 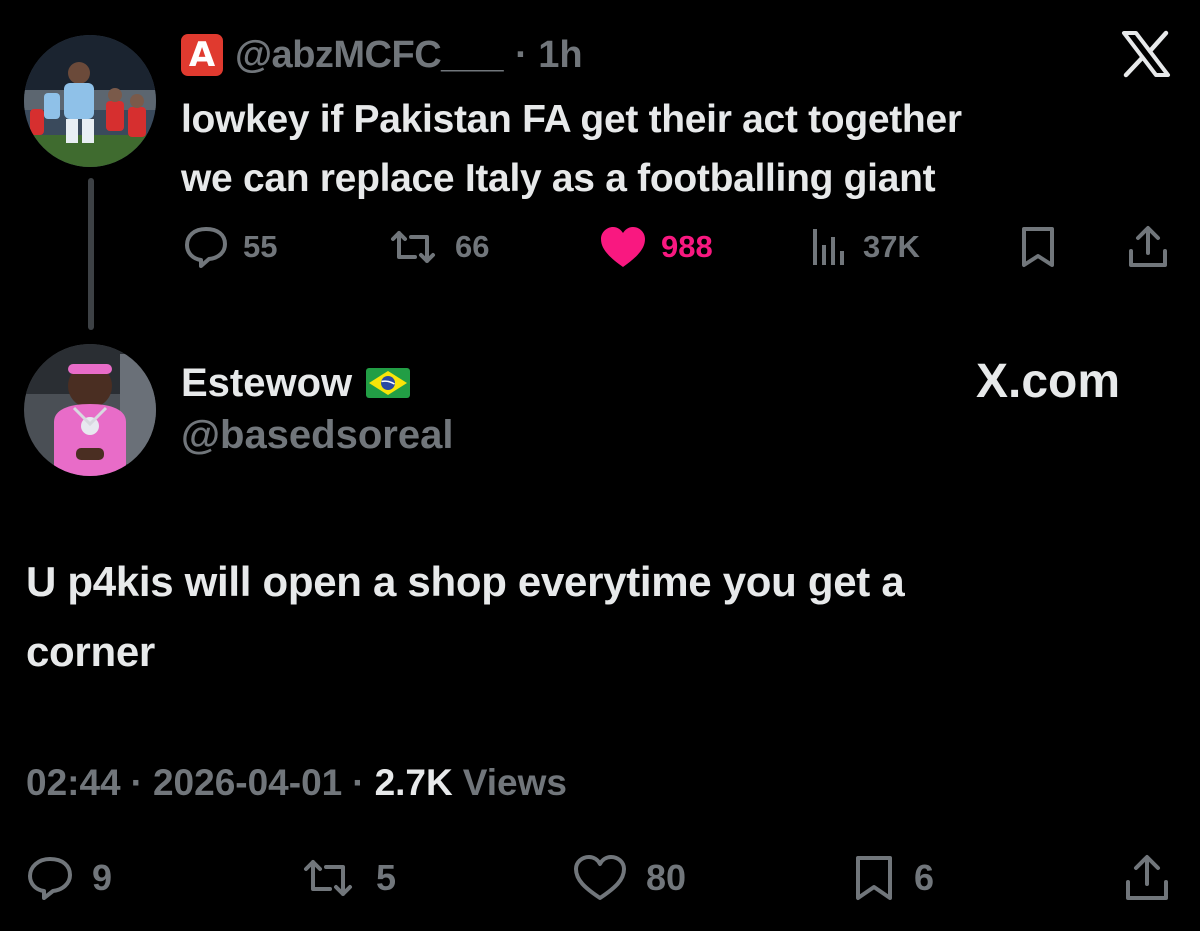 I want to click on tweet-views-label: Views, so click(x=514, y=782).